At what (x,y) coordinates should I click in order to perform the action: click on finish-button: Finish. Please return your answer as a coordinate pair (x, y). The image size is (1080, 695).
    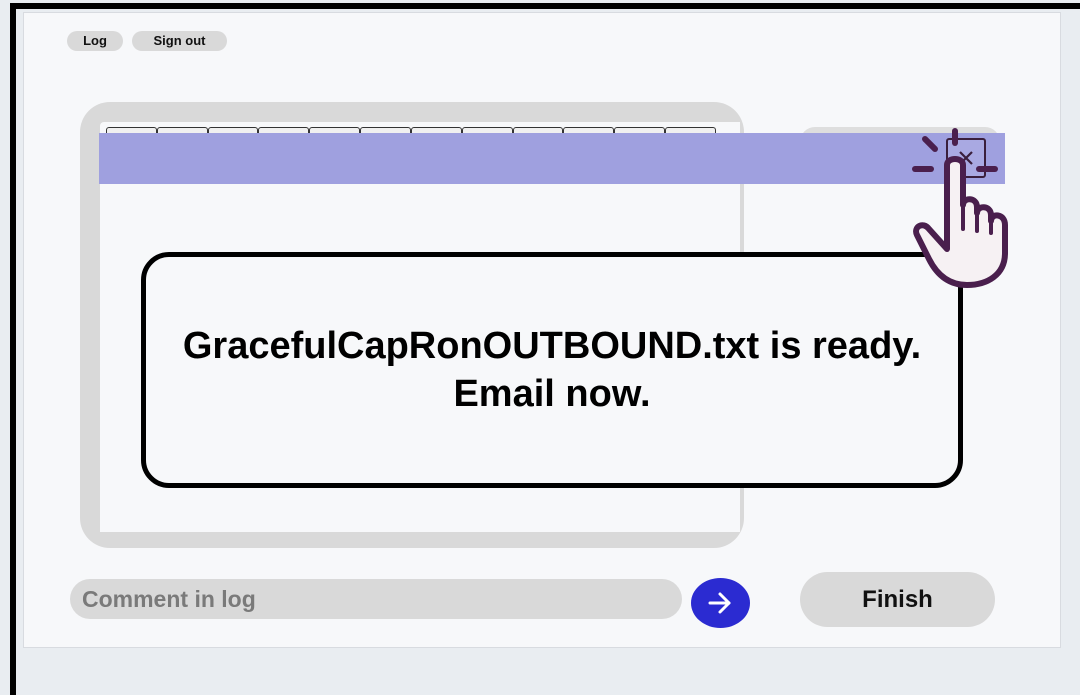
    Looking at the image, I should click on (897, 599).